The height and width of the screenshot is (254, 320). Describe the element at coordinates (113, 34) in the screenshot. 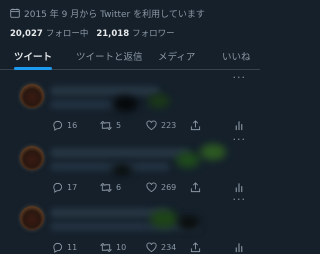

I see `followers-count: 21,018` at that location.